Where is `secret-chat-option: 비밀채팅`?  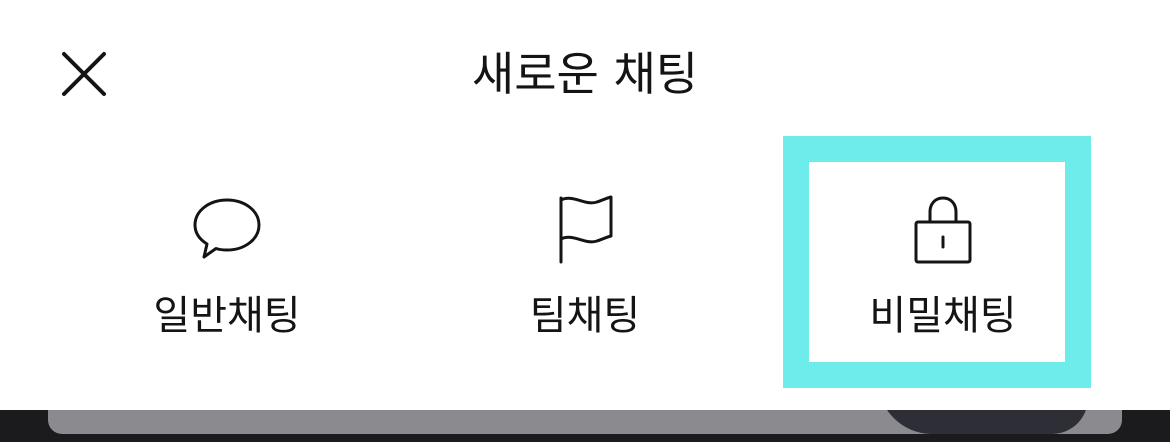
secret-chat-option: 비밀채팅 is located at coordinates (943, 260).